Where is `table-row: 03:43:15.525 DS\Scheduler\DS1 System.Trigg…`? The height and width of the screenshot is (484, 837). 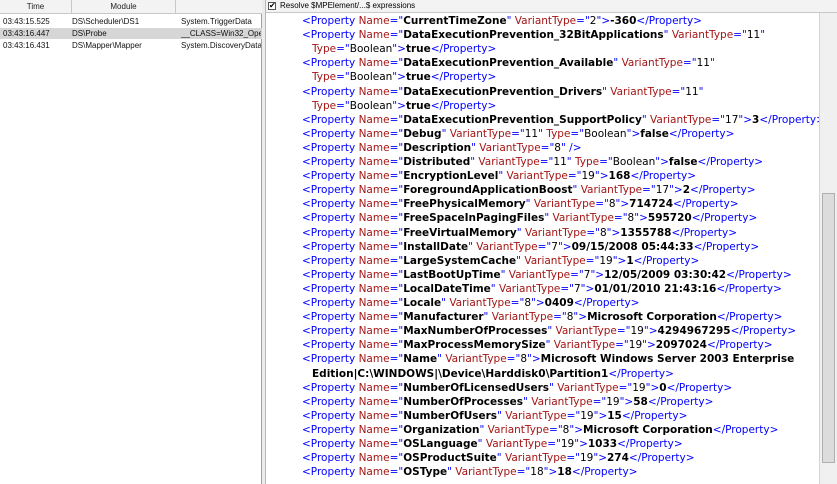
table-row: 03:43:15.525 DS\Scheduler\DS1 System.Trigg… is located at coordinates (131, 21).